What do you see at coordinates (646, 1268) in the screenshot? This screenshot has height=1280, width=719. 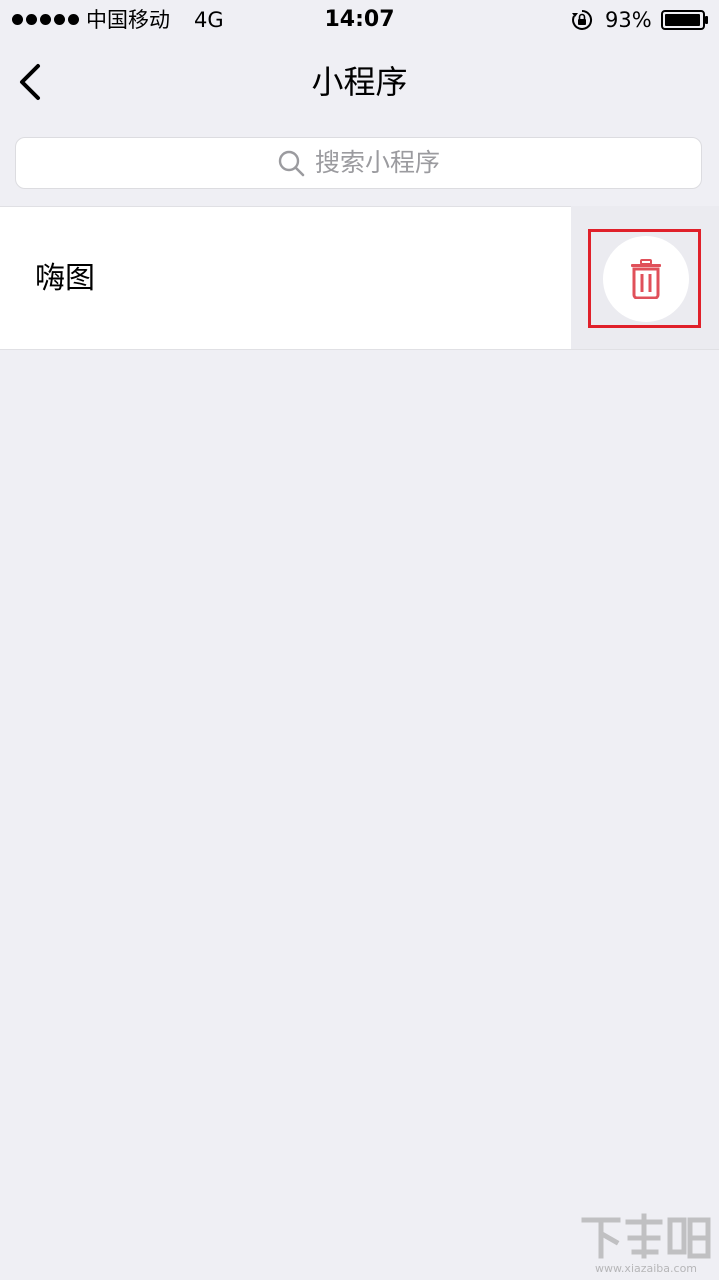 I see `watermark-url: www.xiazaiba.com` at bounding box center [646, 1268].